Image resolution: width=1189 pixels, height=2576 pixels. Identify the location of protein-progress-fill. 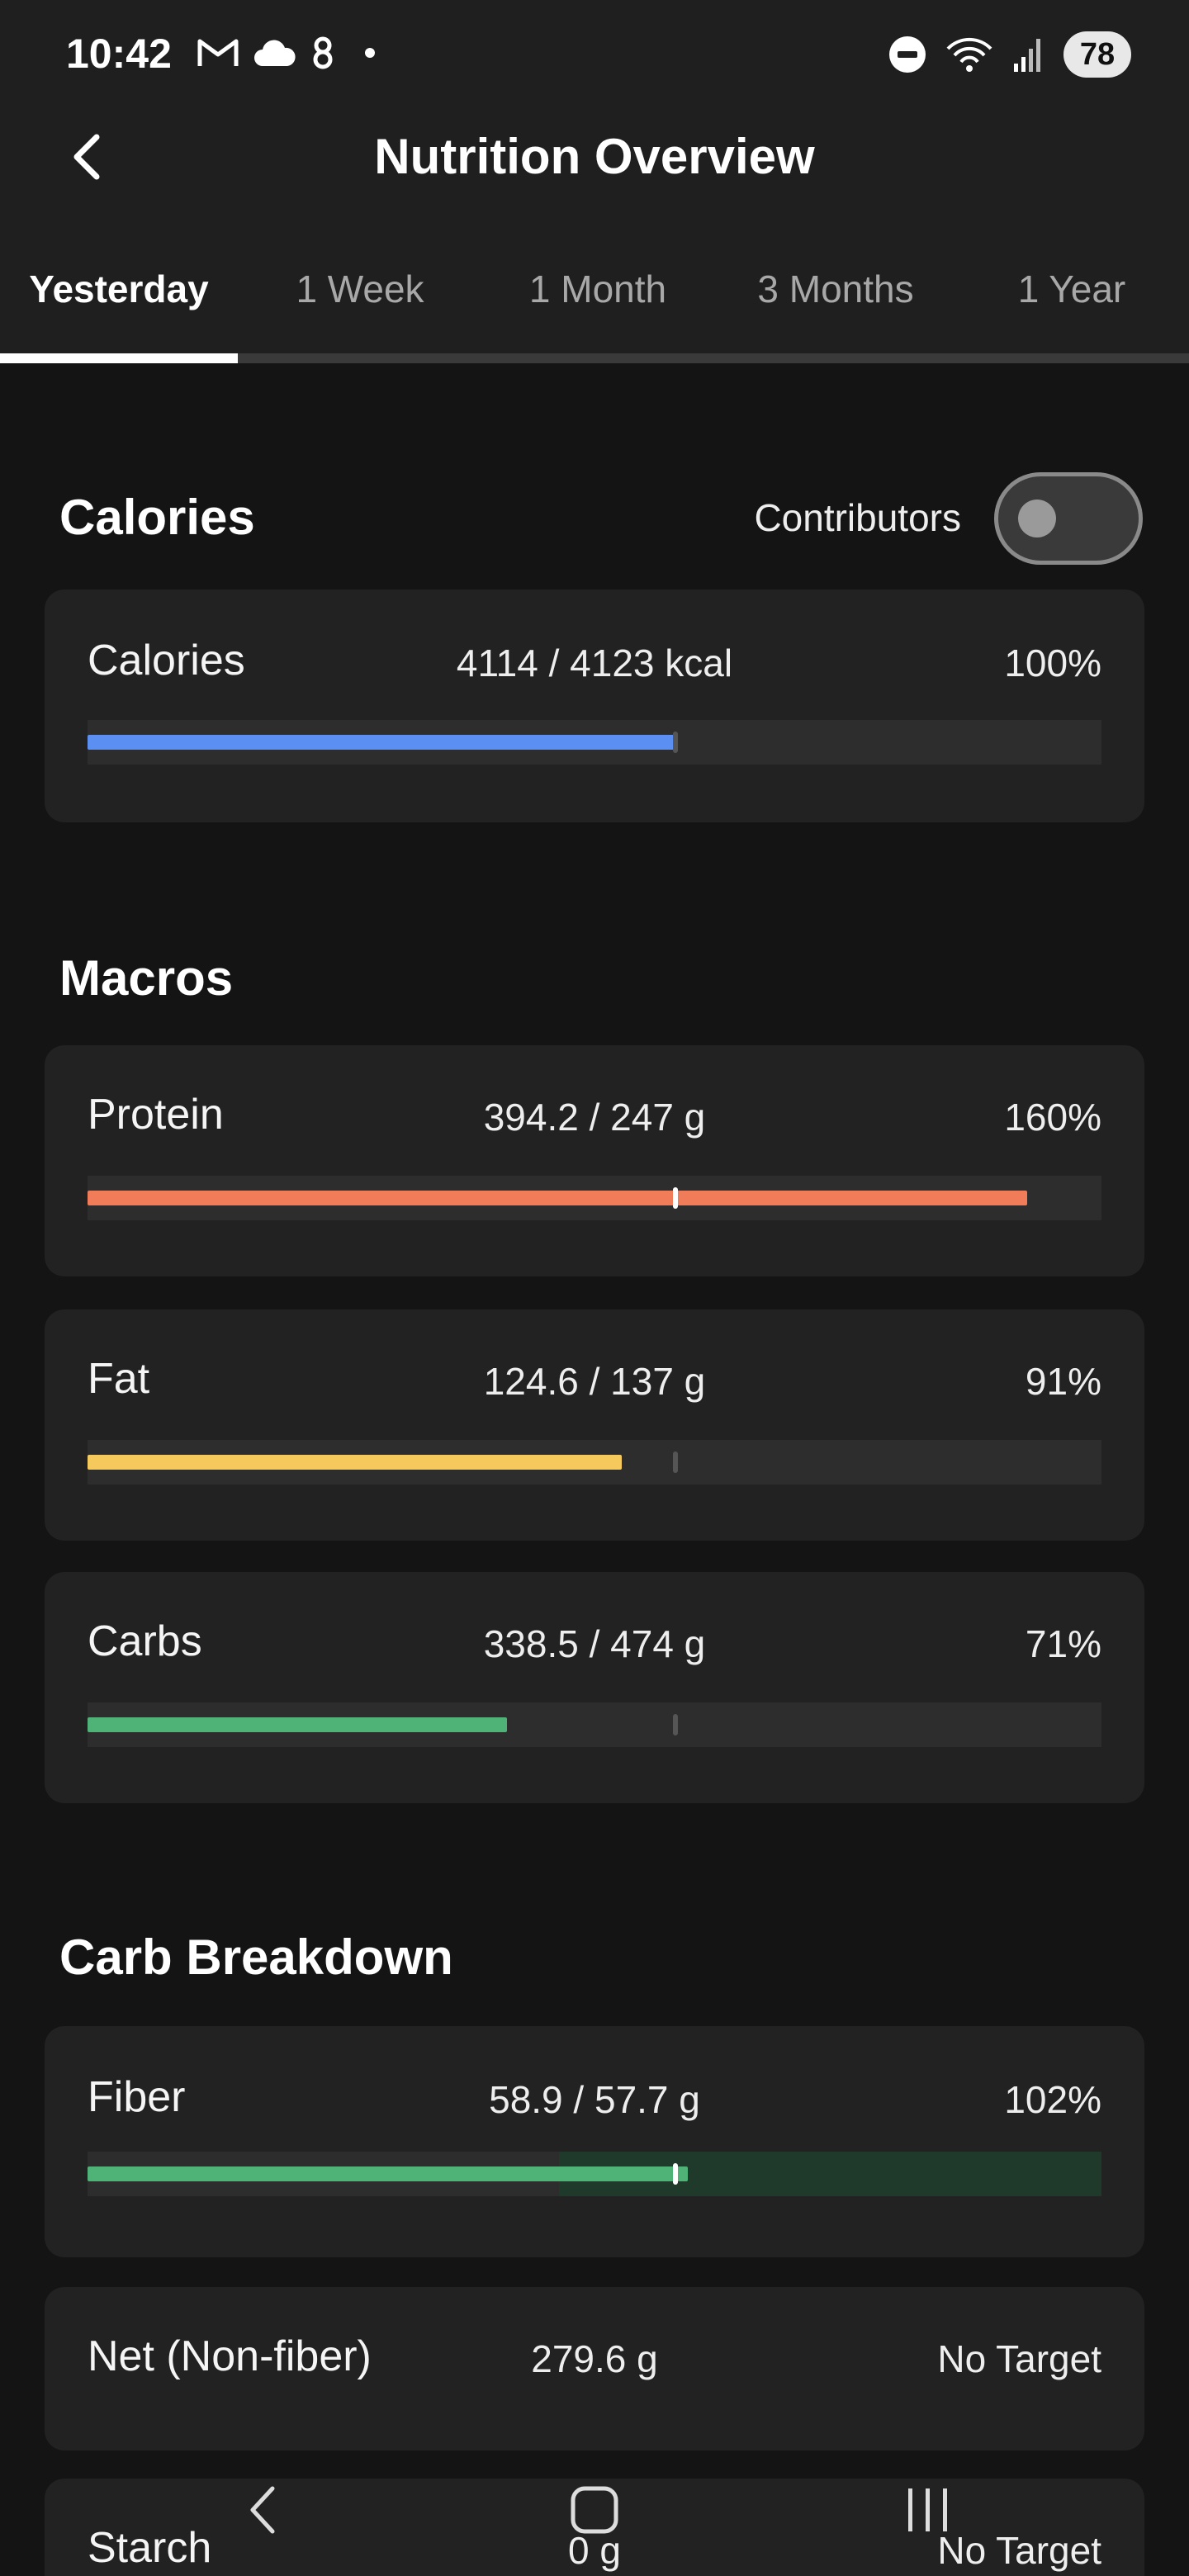
(557, 1198).